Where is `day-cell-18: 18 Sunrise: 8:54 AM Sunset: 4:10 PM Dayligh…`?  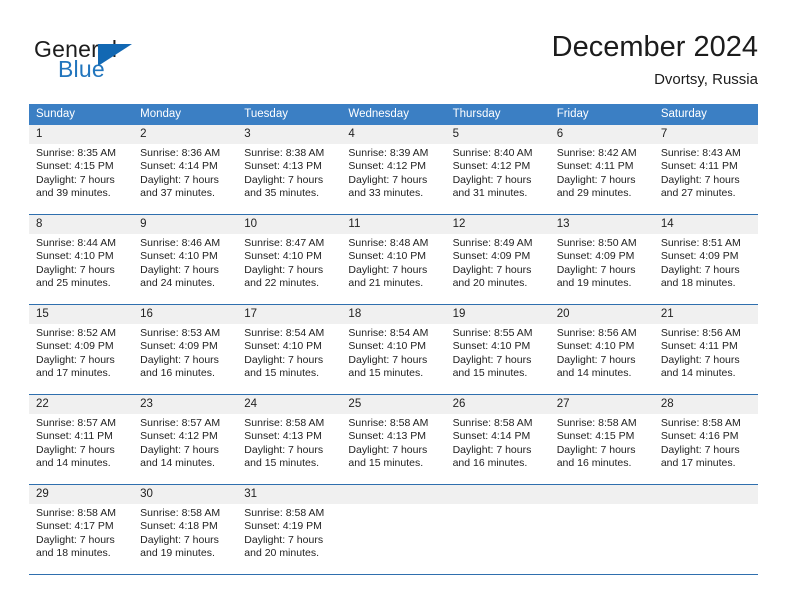 day-cell-18: 18 Sunrise: 8:54 AM Sunset: 4:10 PM Dayligh… is located at coordinates (393, 349).